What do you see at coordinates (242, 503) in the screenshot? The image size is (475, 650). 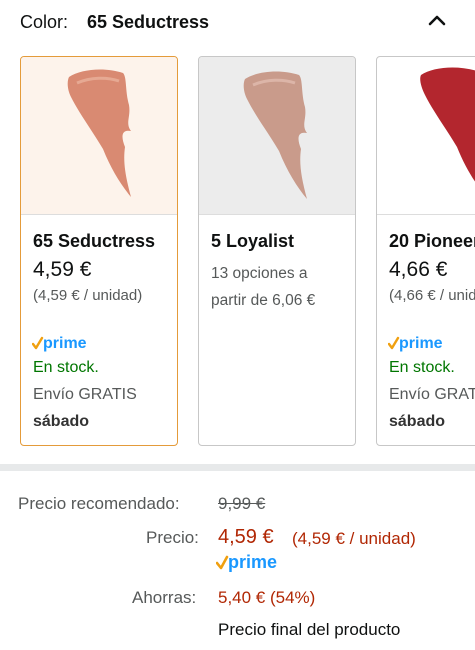 I see `recommended-price-value: 9,99 €` at bounding box center [242, 503].